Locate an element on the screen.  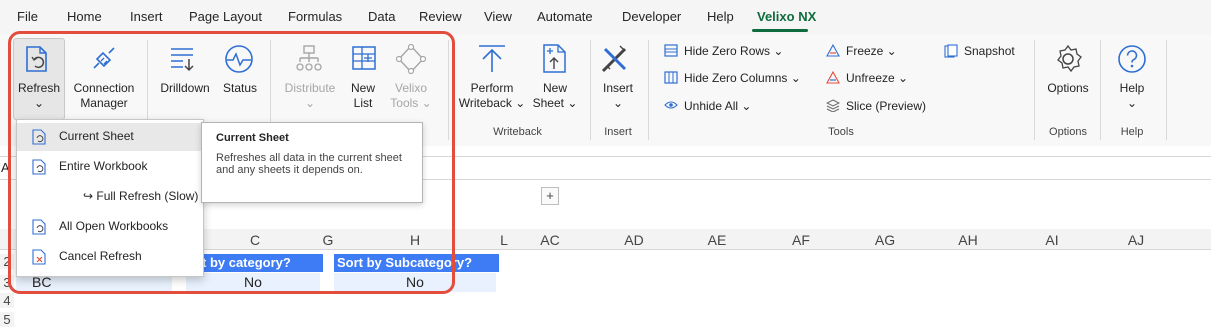
sort-by-category-header: ort by category? is located at coordinates (254, 263).